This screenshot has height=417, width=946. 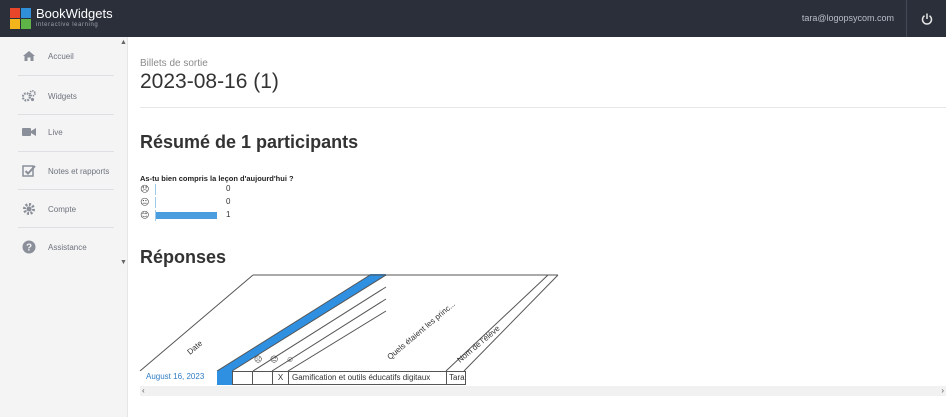 What do you see at coordinates (249, 142) in the screenshot?
I see `summary-title: Résumé de 1 participants` at bounding box center [249, 142].